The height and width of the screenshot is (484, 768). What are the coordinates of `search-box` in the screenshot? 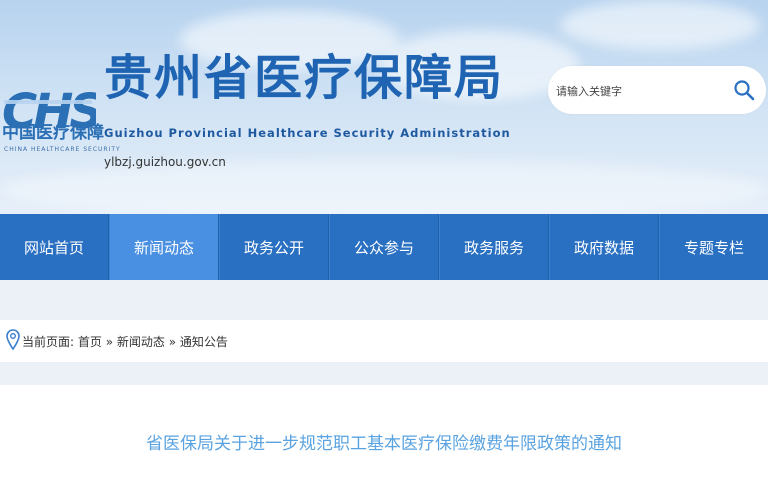 It's located at (657, 90).